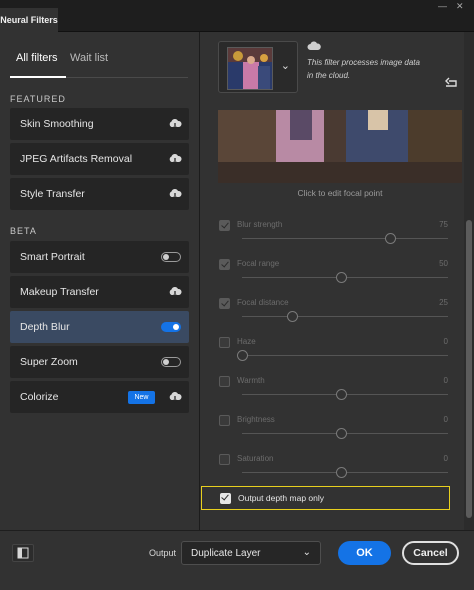  I want to click on output-depth-map-option: Output depth map only, so click(325, 498).